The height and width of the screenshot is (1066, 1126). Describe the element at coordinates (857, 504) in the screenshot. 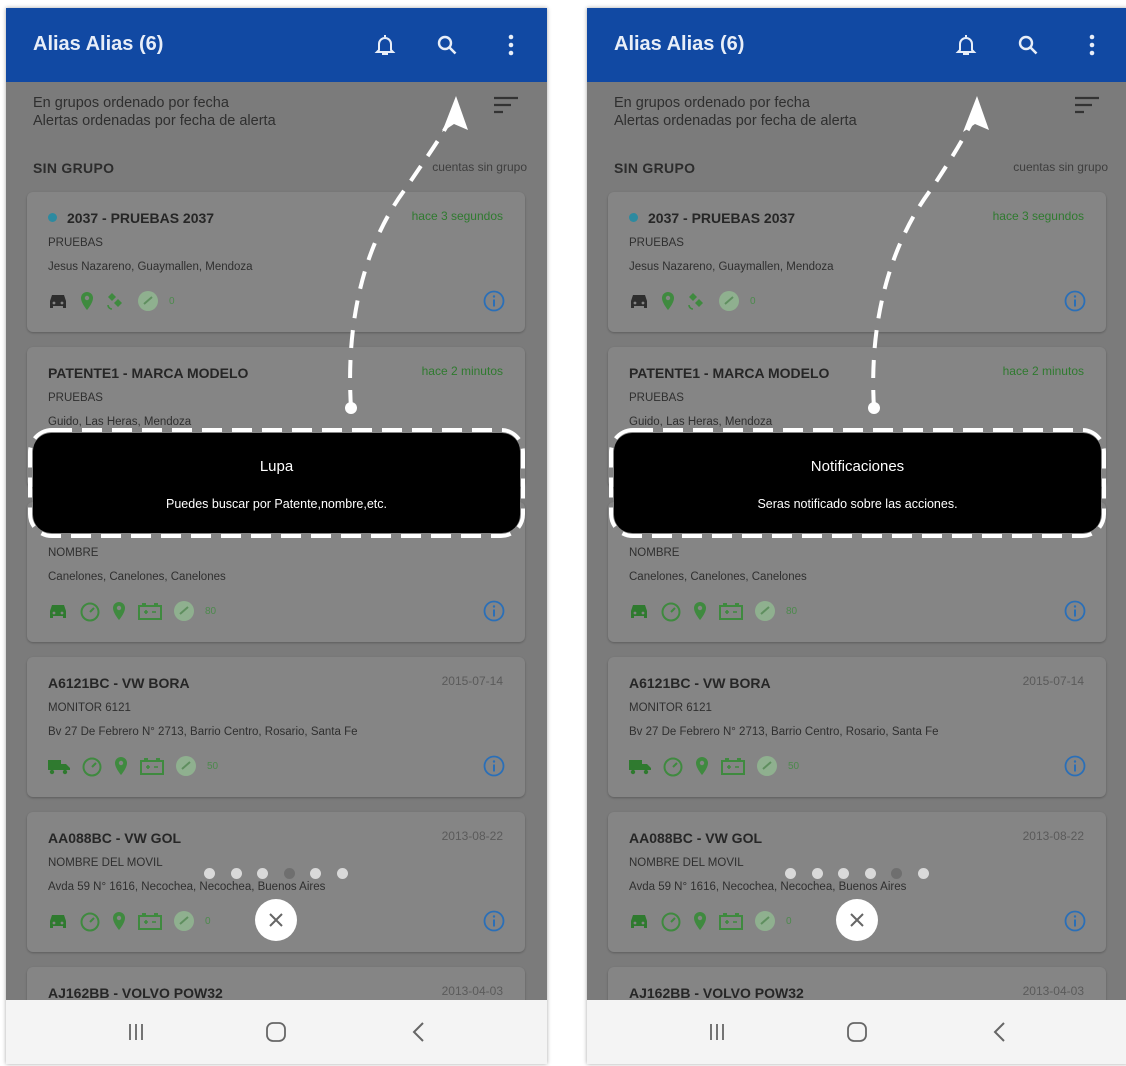

I see `tooltip-text: Seras notificado sobre las acciones.` at that location.